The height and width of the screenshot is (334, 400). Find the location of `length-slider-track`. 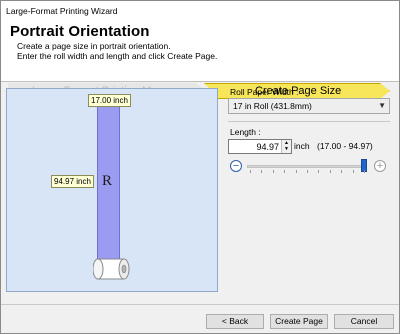

length-slider-track is located at coordinates (307, 166).